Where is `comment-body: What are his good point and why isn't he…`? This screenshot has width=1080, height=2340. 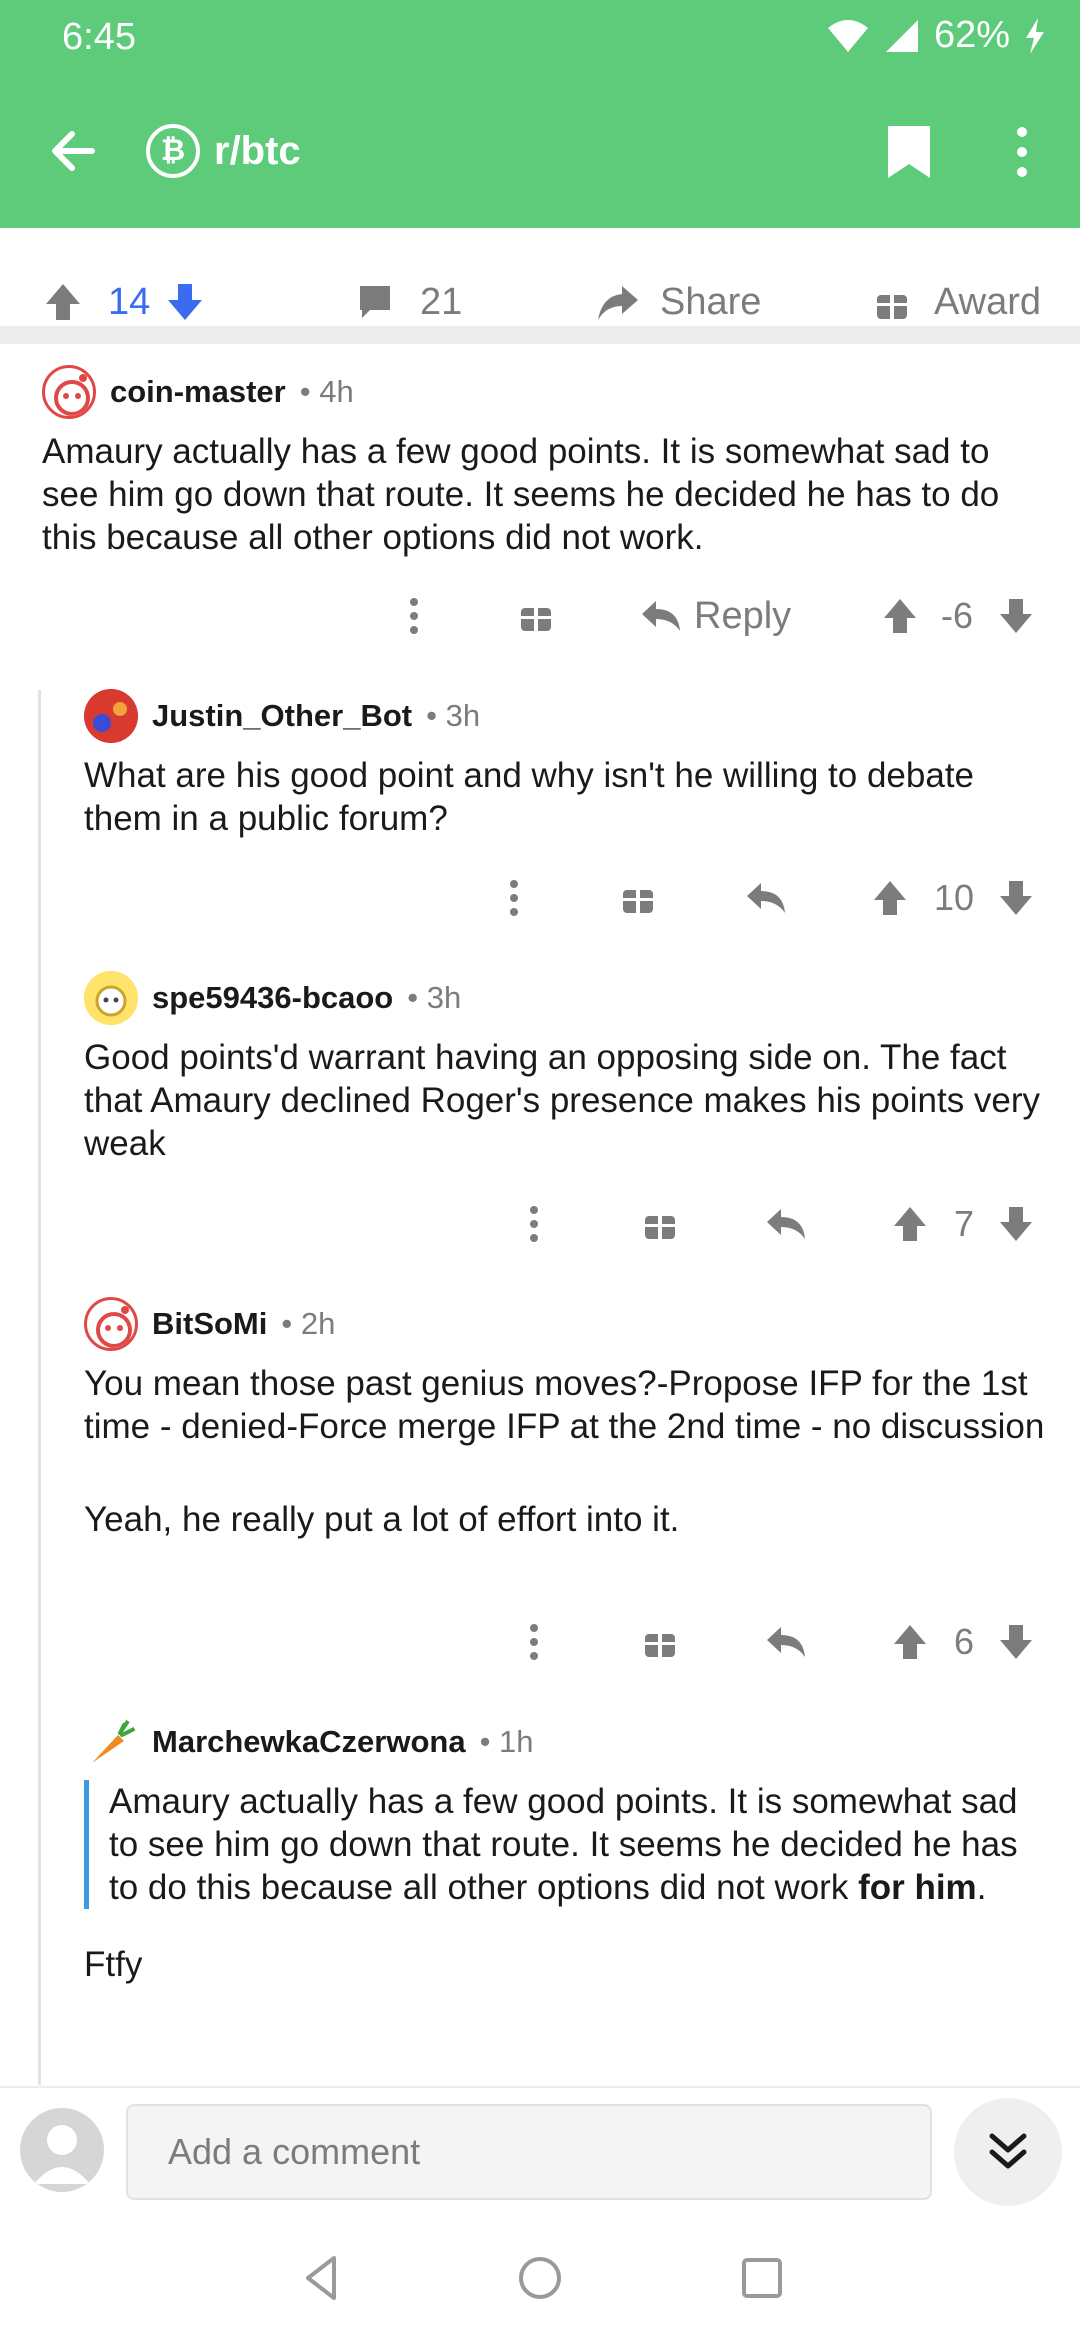
comment-body: What are his good point and why isn't he… is located at coordinates (569, 797).